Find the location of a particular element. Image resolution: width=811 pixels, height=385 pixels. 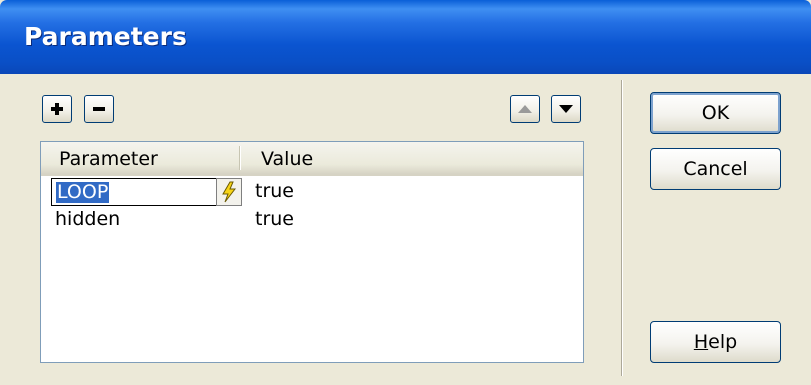

help-button: Help is located at coordinates (715, 342).